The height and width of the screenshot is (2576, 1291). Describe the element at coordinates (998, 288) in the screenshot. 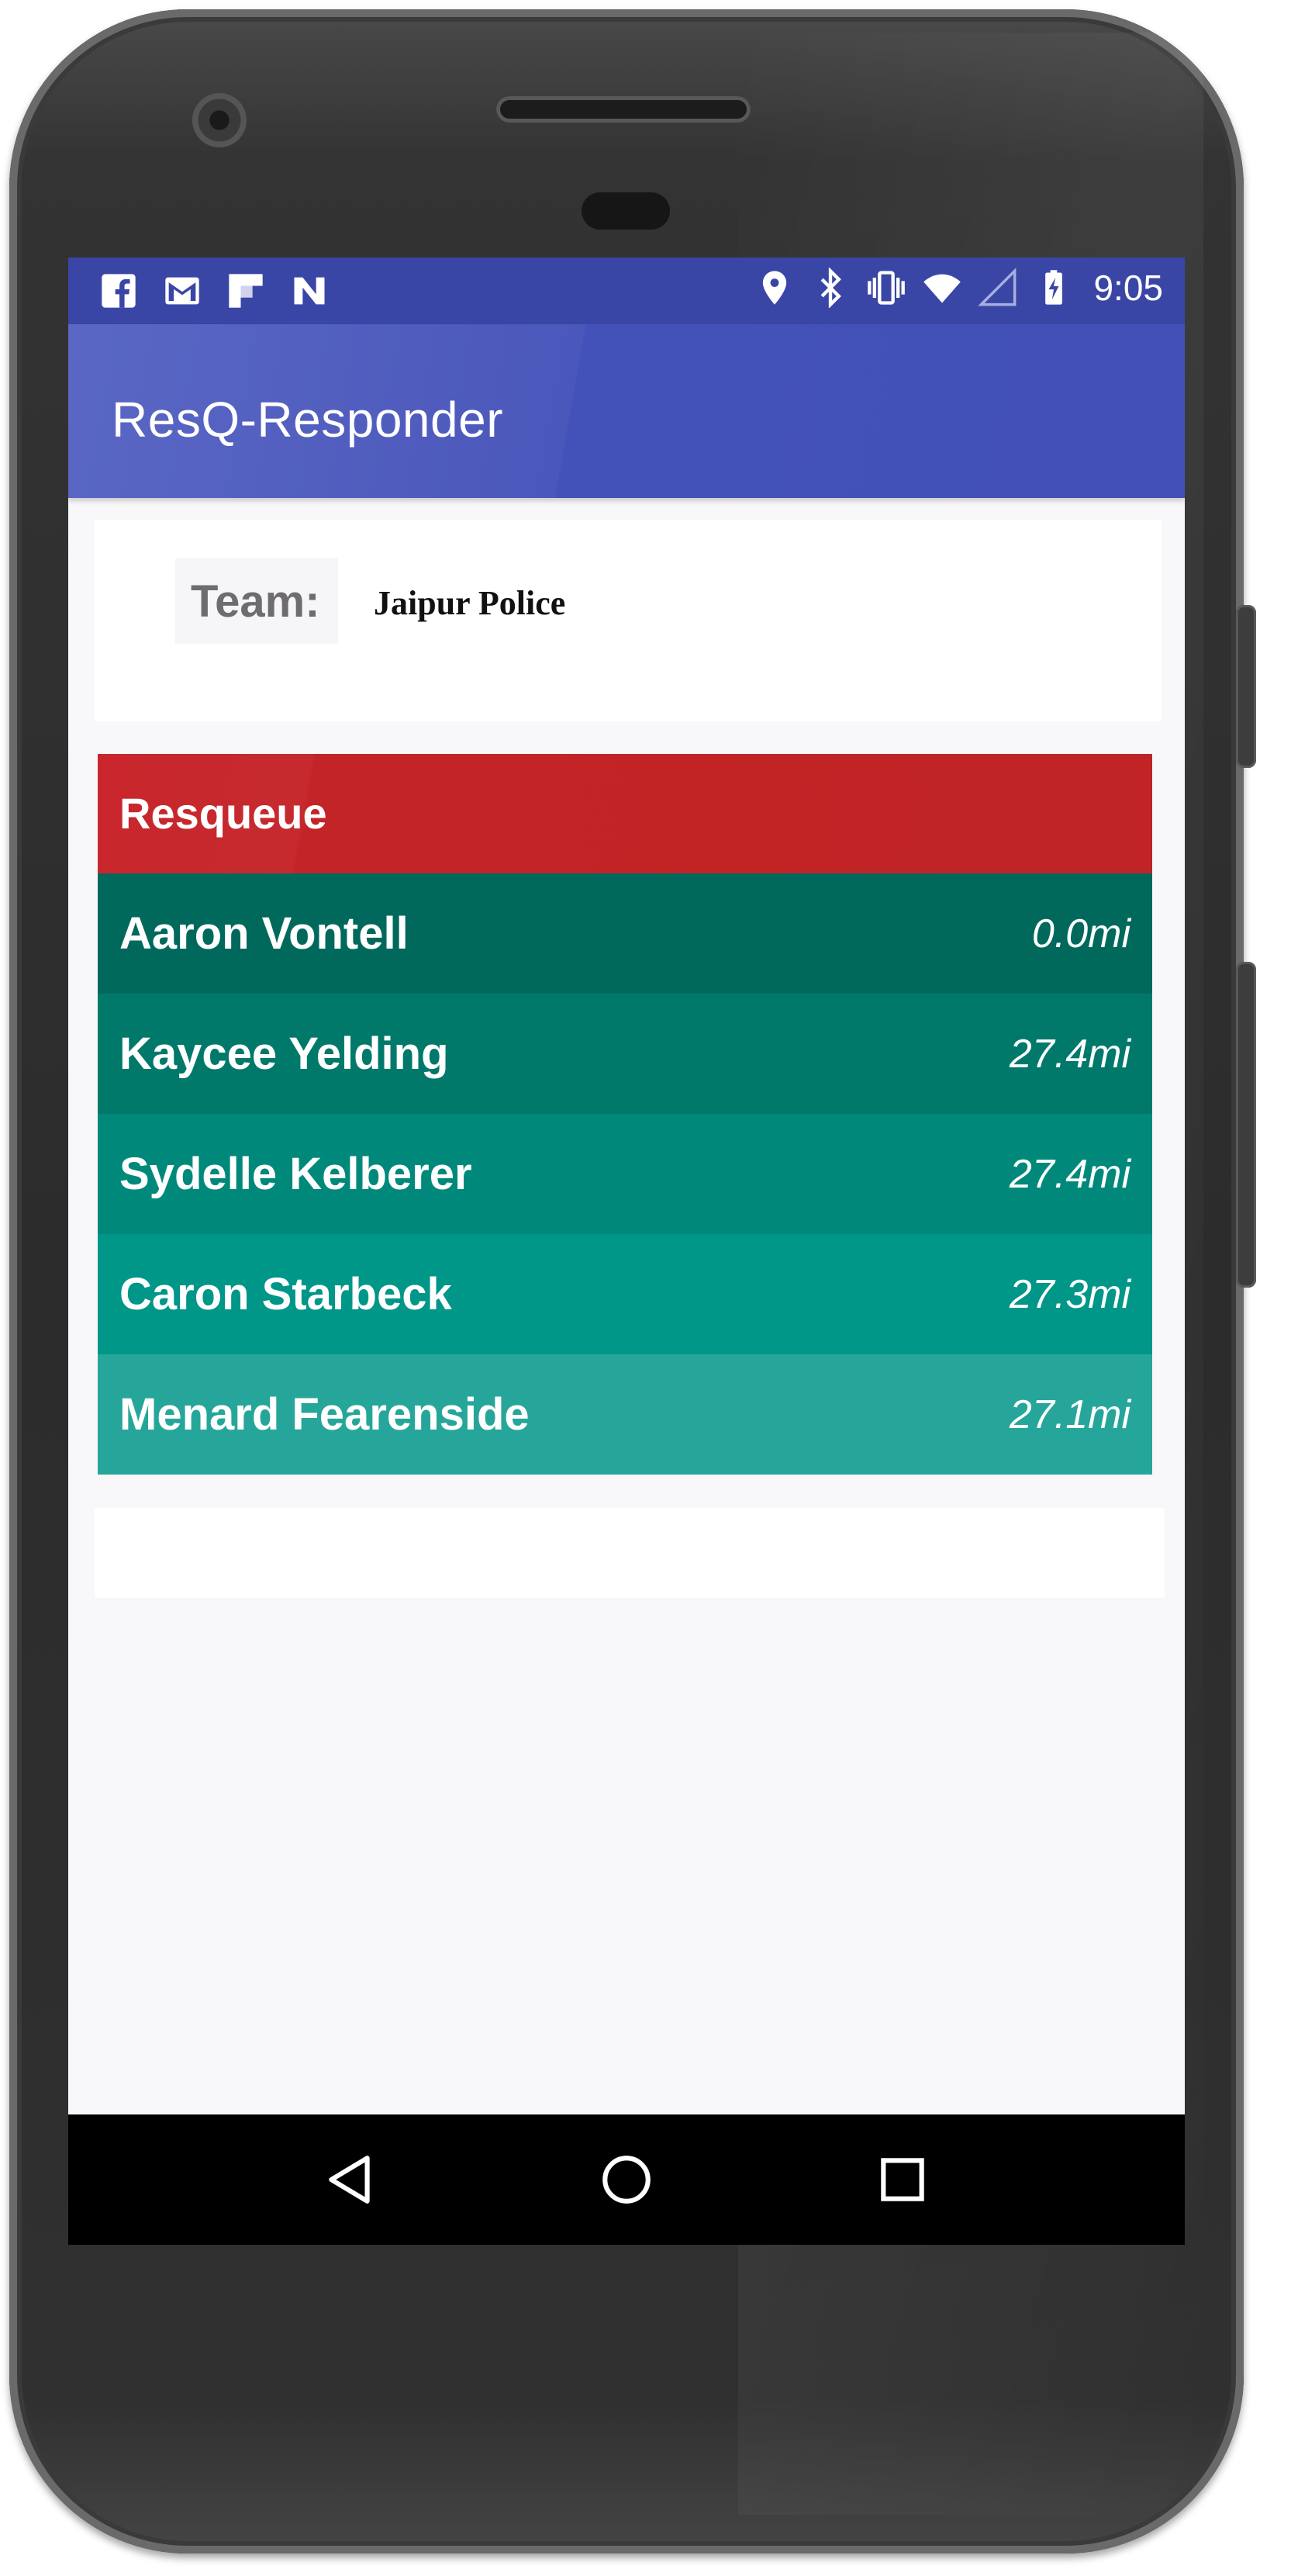

I see `signal-icon` at that location.